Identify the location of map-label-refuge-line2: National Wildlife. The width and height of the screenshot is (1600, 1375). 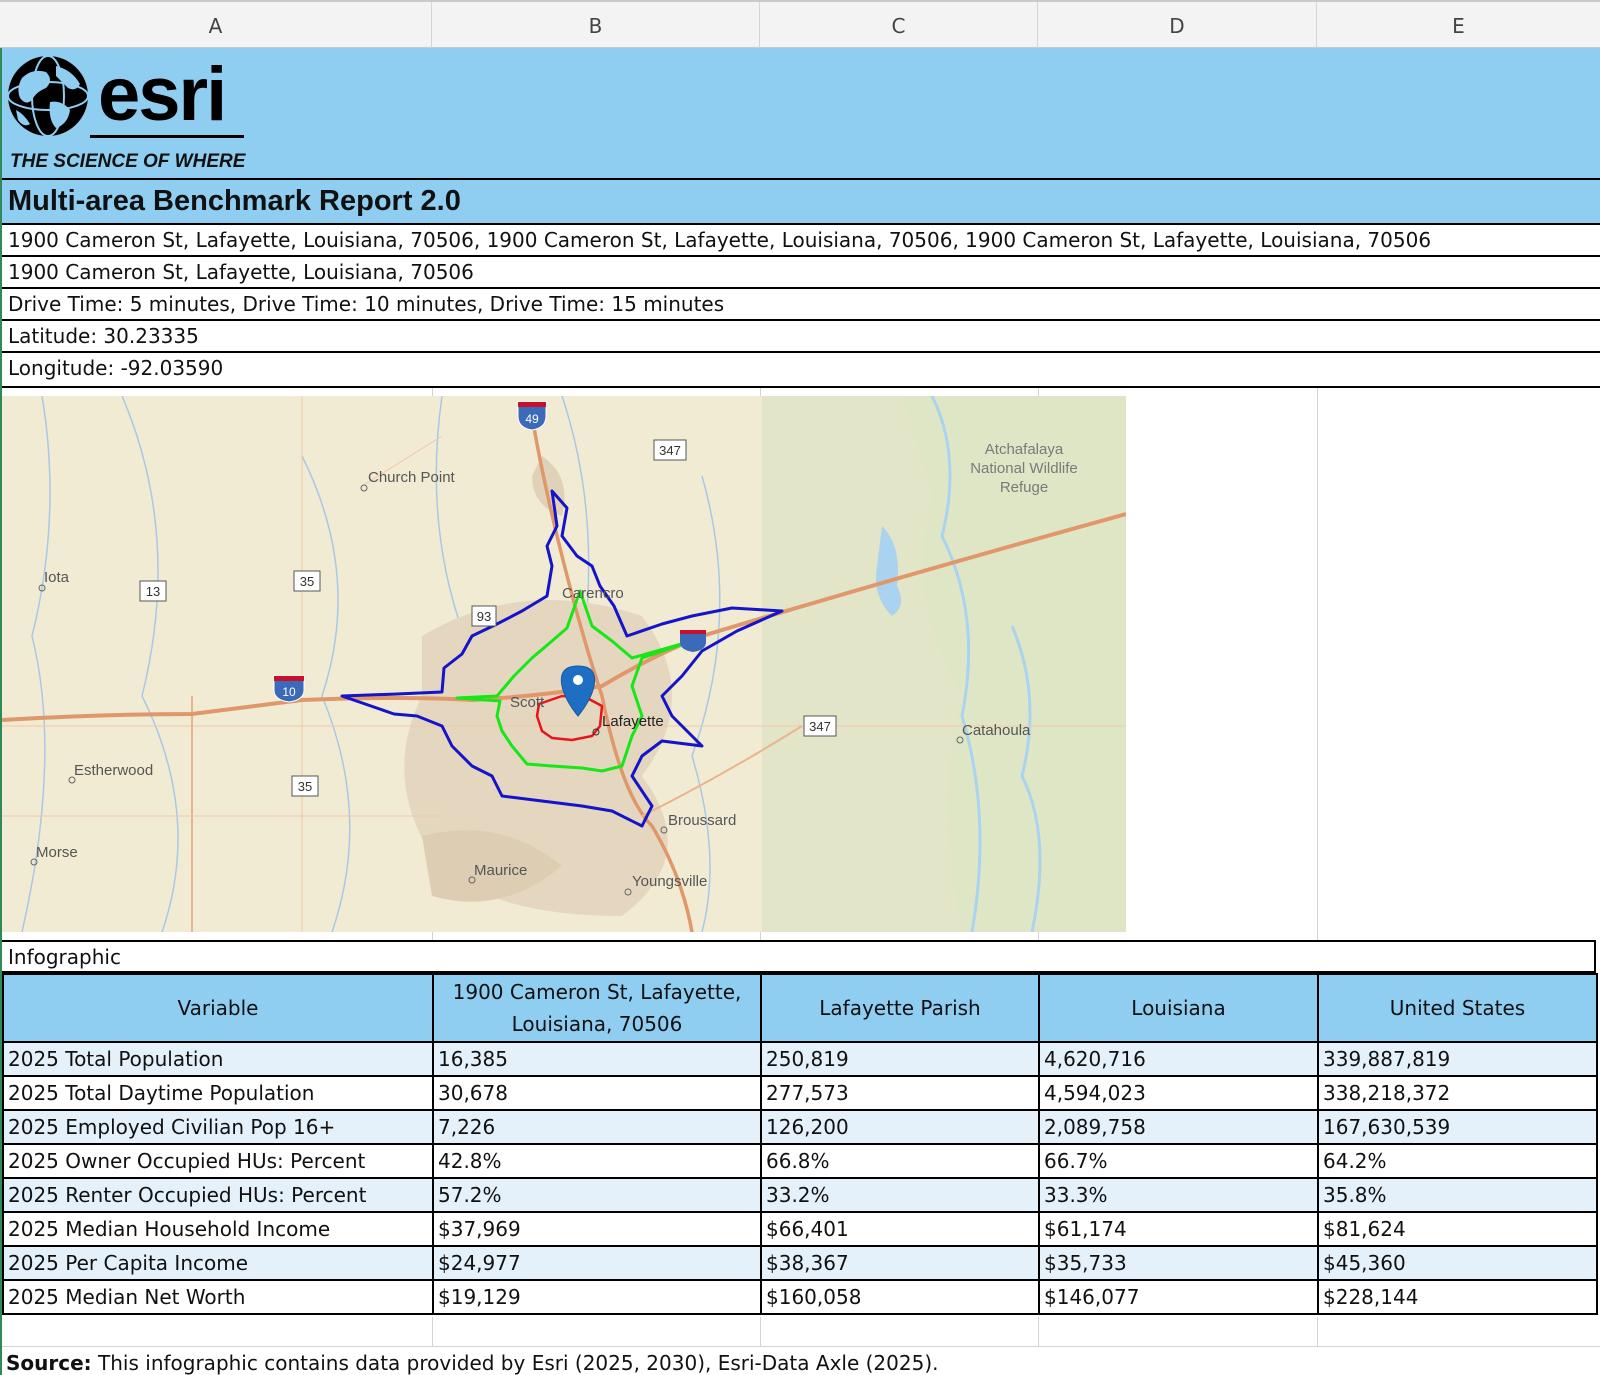
(1024, 468).